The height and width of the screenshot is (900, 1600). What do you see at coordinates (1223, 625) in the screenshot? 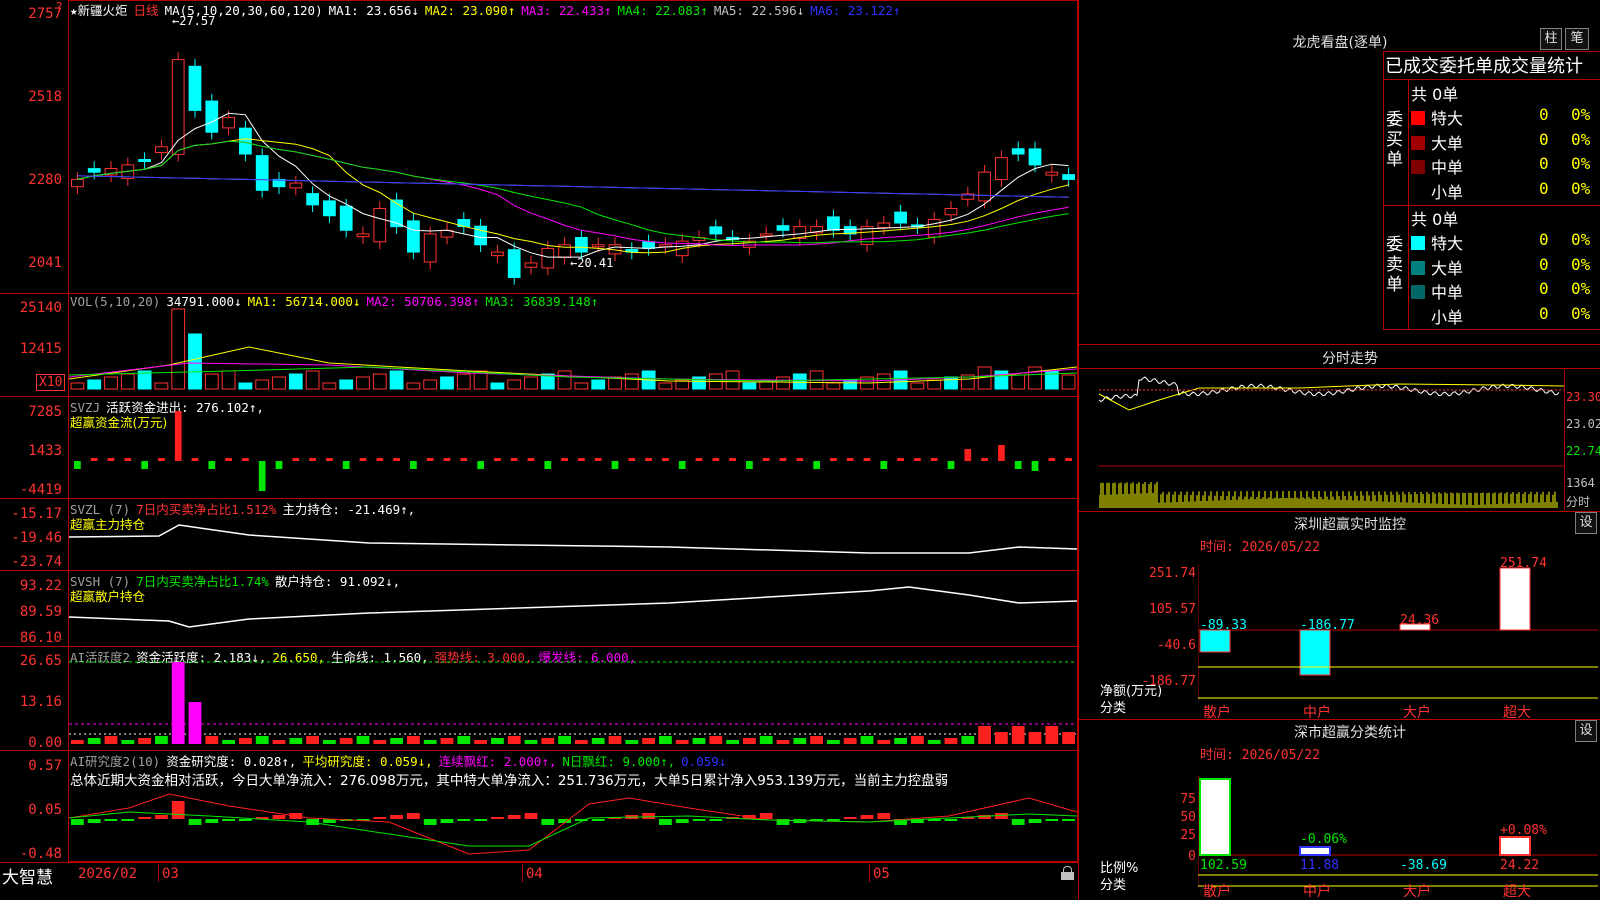
I see `sz-bar-value: -89.33` at bounding box center [1223, 625].